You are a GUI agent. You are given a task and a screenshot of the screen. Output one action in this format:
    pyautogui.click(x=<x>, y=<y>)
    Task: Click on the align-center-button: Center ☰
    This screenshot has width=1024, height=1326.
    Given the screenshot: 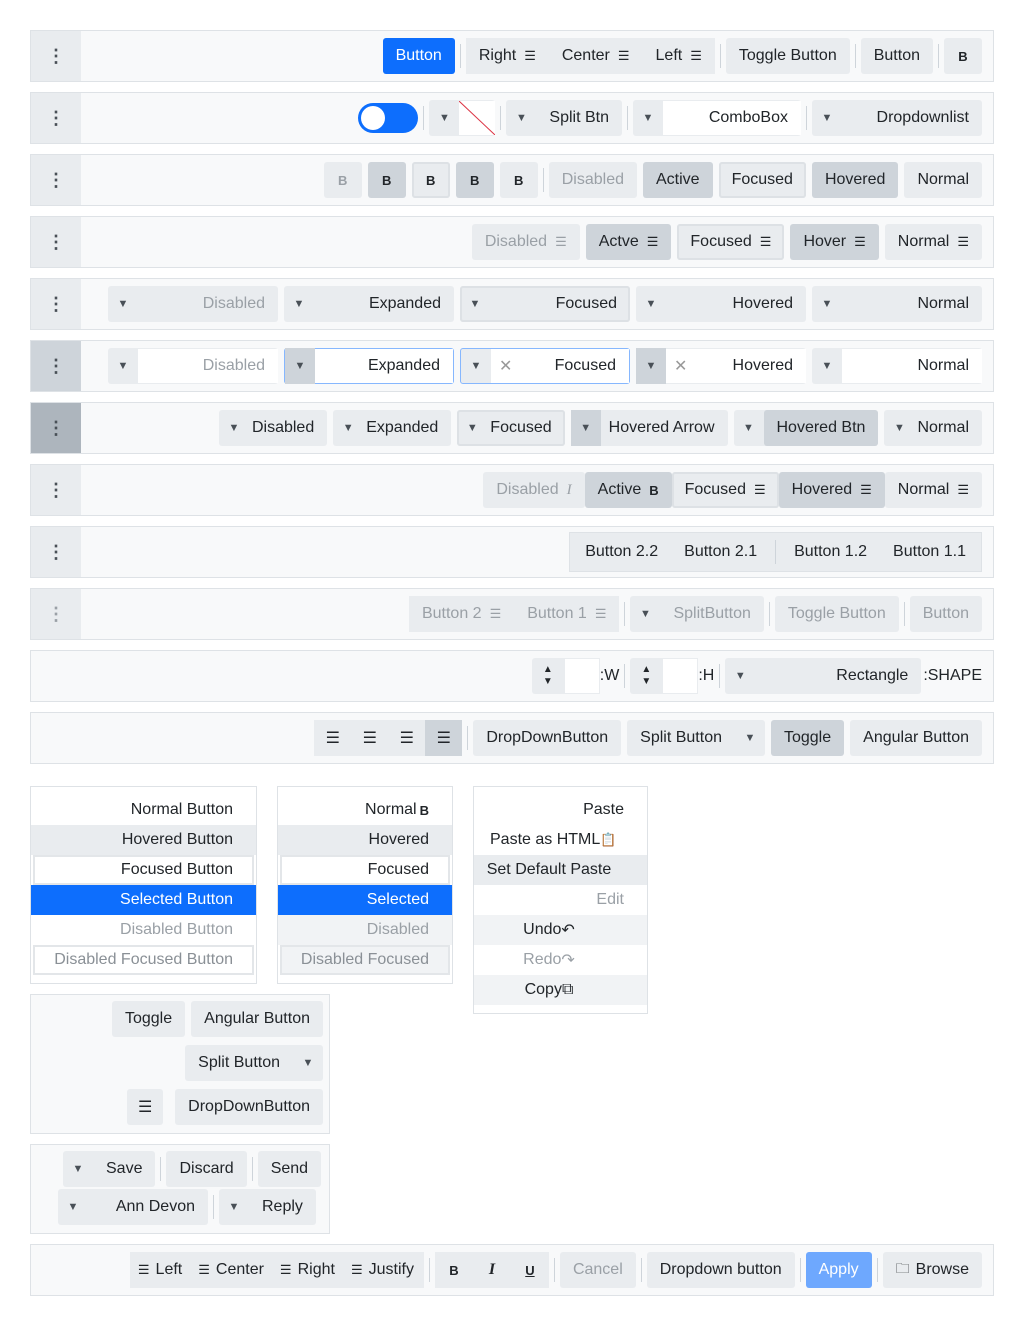 What is the action you would take?
    pyautogui.click(x=595, y=56)
    